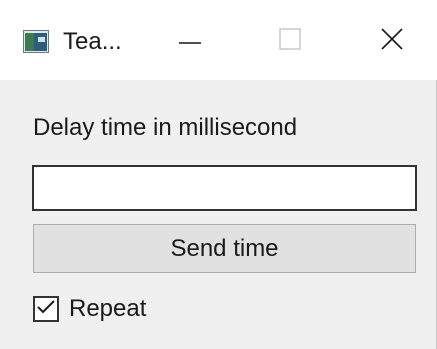 This screenshot has height=349, width=437. I want to click on app-window-icon, so click(36, 41).